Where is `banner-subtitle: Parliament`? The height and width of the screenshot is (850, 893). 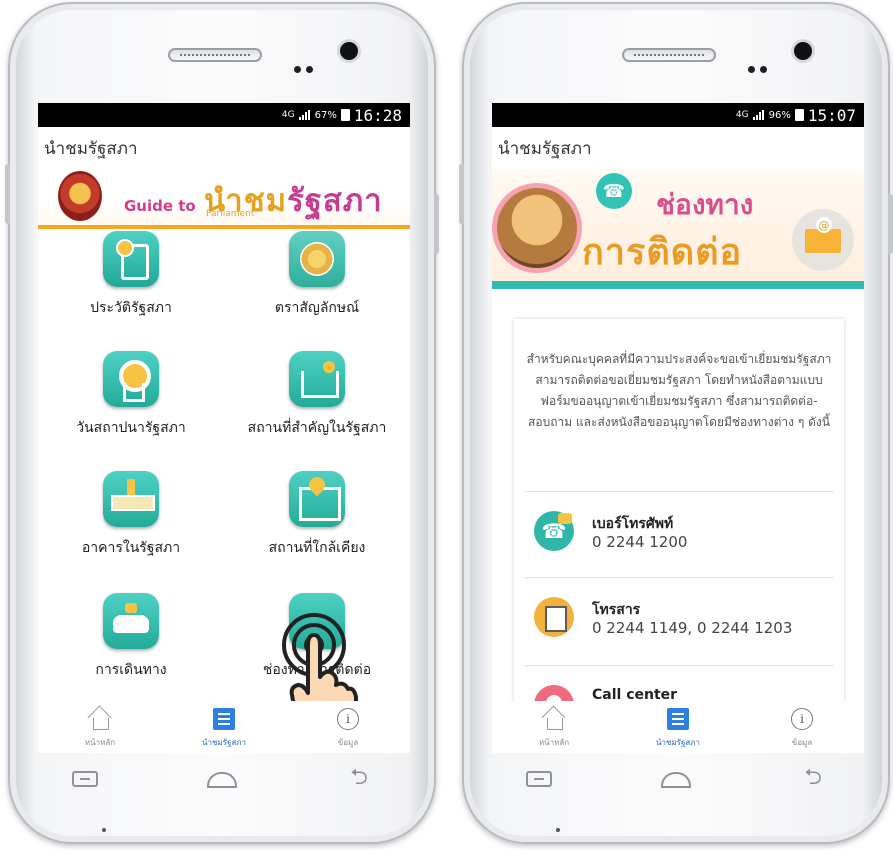
banner-subtitle: Parliament is located at coordinates (230, 214).